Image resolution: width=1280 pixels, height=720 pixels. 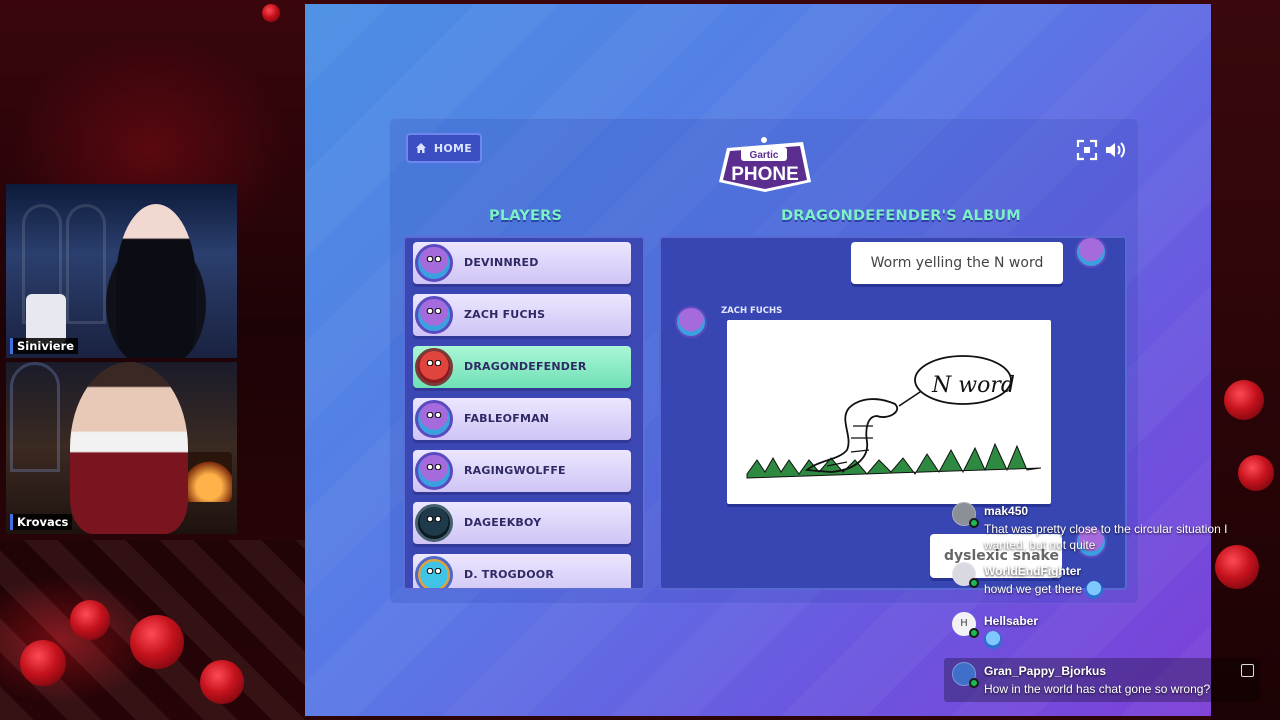 I want to click on chat-username: Hellsaber, so click(x=1011, y=621).